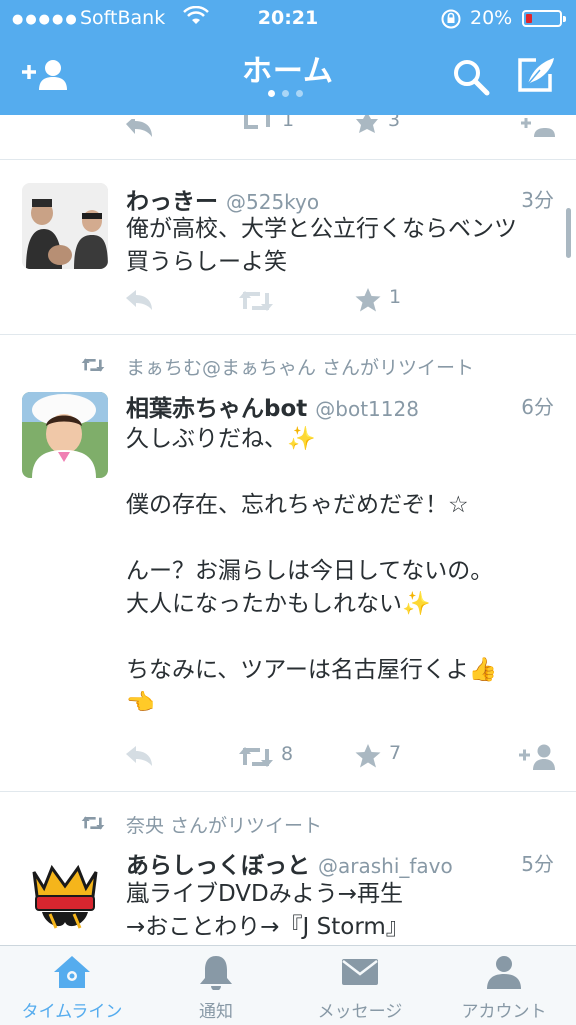  I want to click on retweet-count: 1, so click(288, 123).